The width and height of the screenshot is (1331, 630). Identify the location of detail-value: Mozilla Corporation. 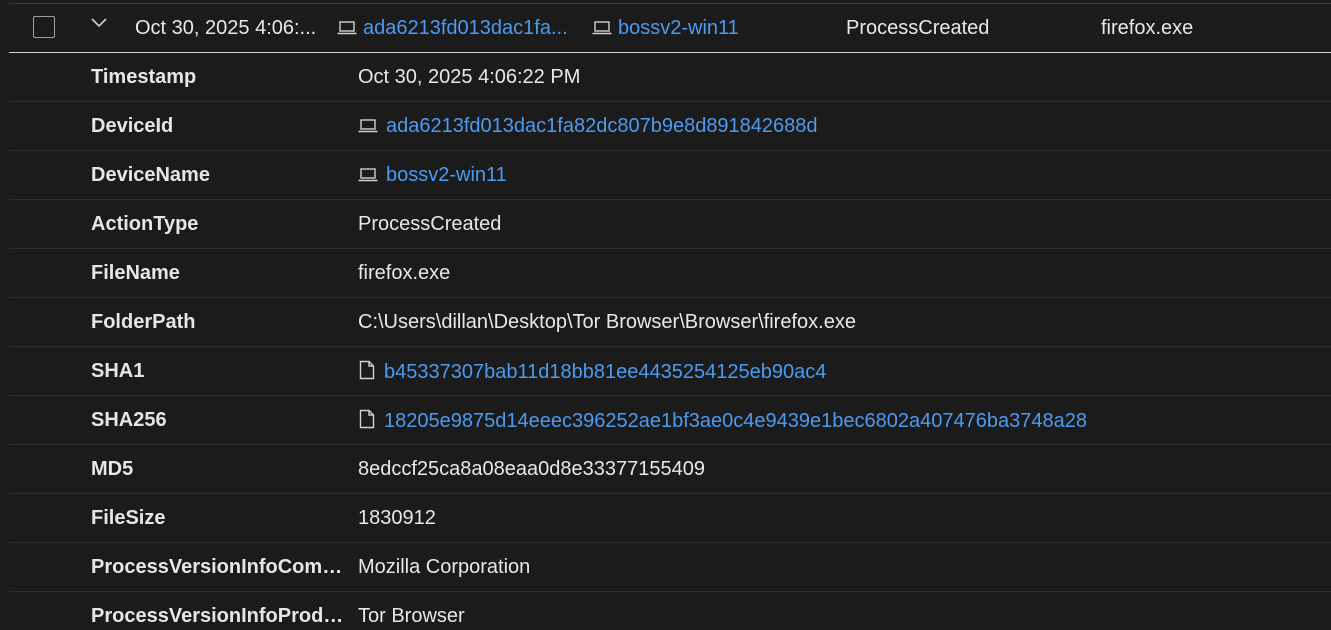
(444, 567).